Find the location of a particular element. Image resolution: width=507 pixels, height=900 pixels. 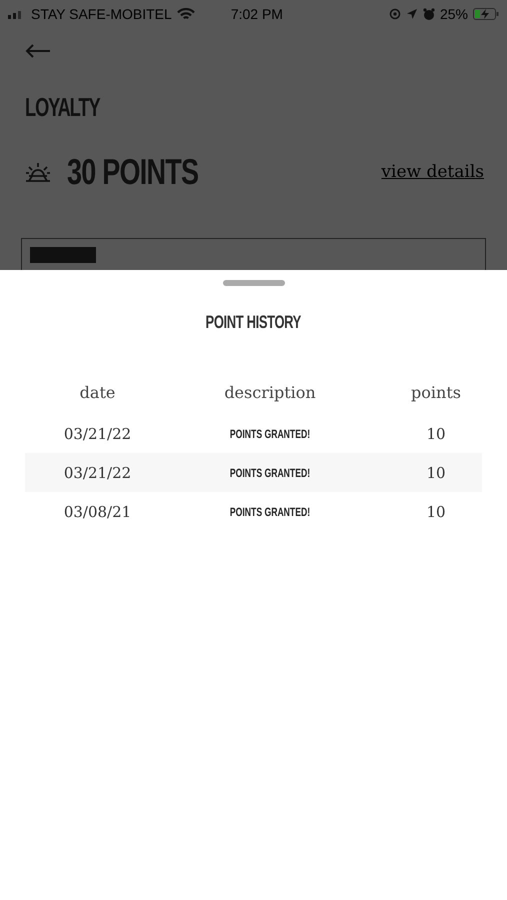

sunrise-icon is located at coordinates (38, 172).